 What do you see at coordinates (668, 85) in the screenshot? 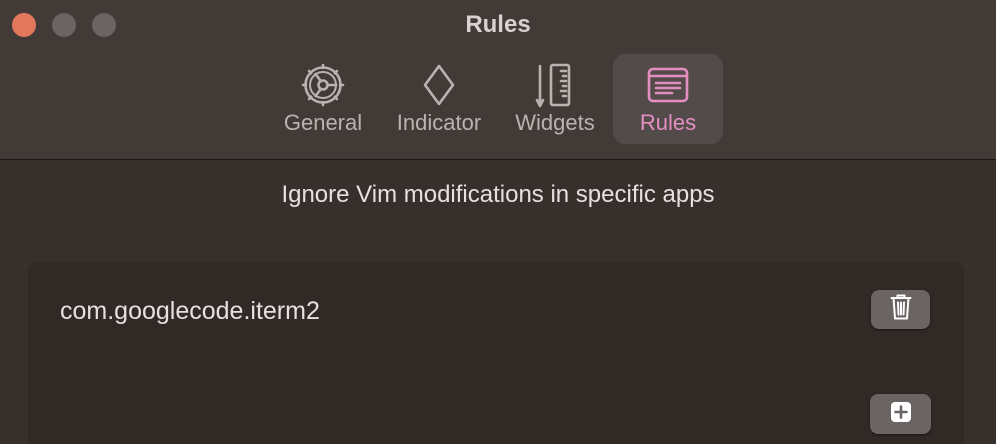
I see `window-list-icon` at bounding box center [668, 85].